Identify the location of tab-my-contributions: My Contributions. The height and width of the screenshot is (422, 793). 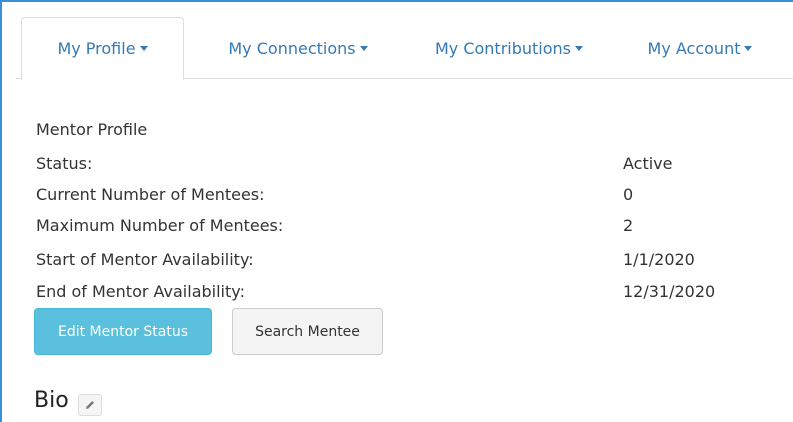
(509, 48).